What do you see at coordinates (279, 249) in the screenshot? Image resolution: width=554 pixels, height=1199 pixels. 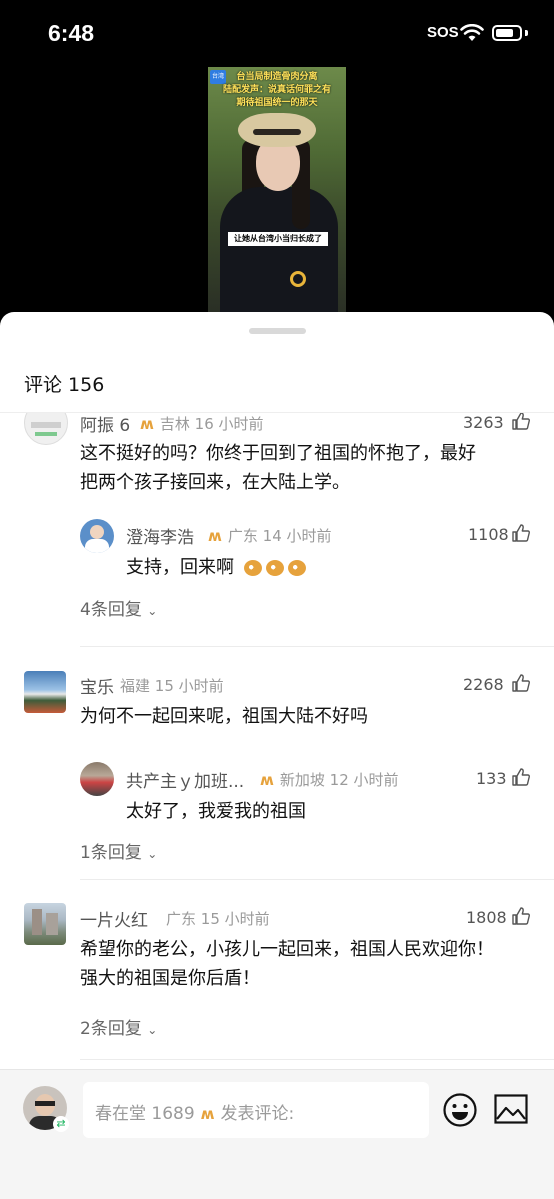 I see `video-person` at bounding box center [279, 249].